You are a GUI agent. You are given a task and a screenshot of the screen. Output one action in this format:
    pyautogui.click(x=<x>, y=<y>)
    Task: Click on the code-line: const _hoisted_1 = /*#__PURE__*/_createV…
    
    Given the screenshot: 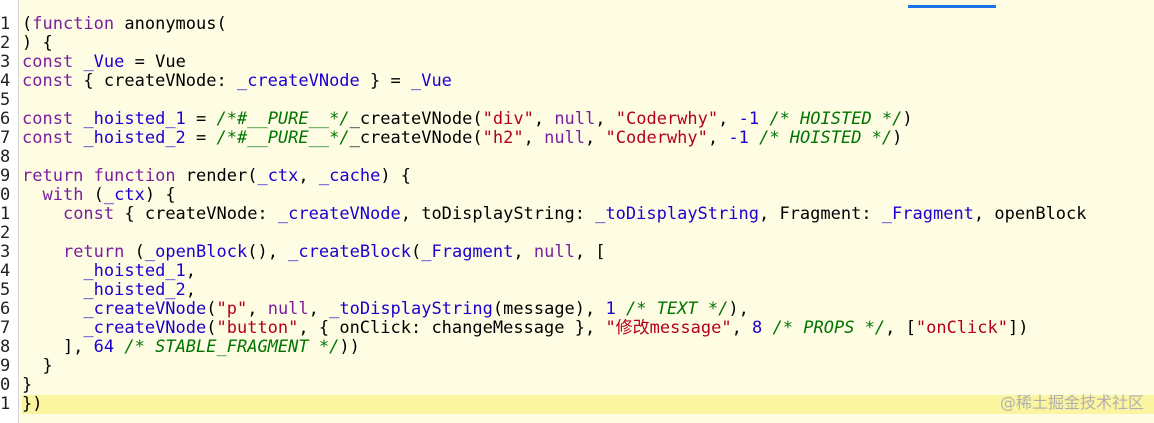 What is the action you would take?
    pyautogui.click(x=588, y=119)
    